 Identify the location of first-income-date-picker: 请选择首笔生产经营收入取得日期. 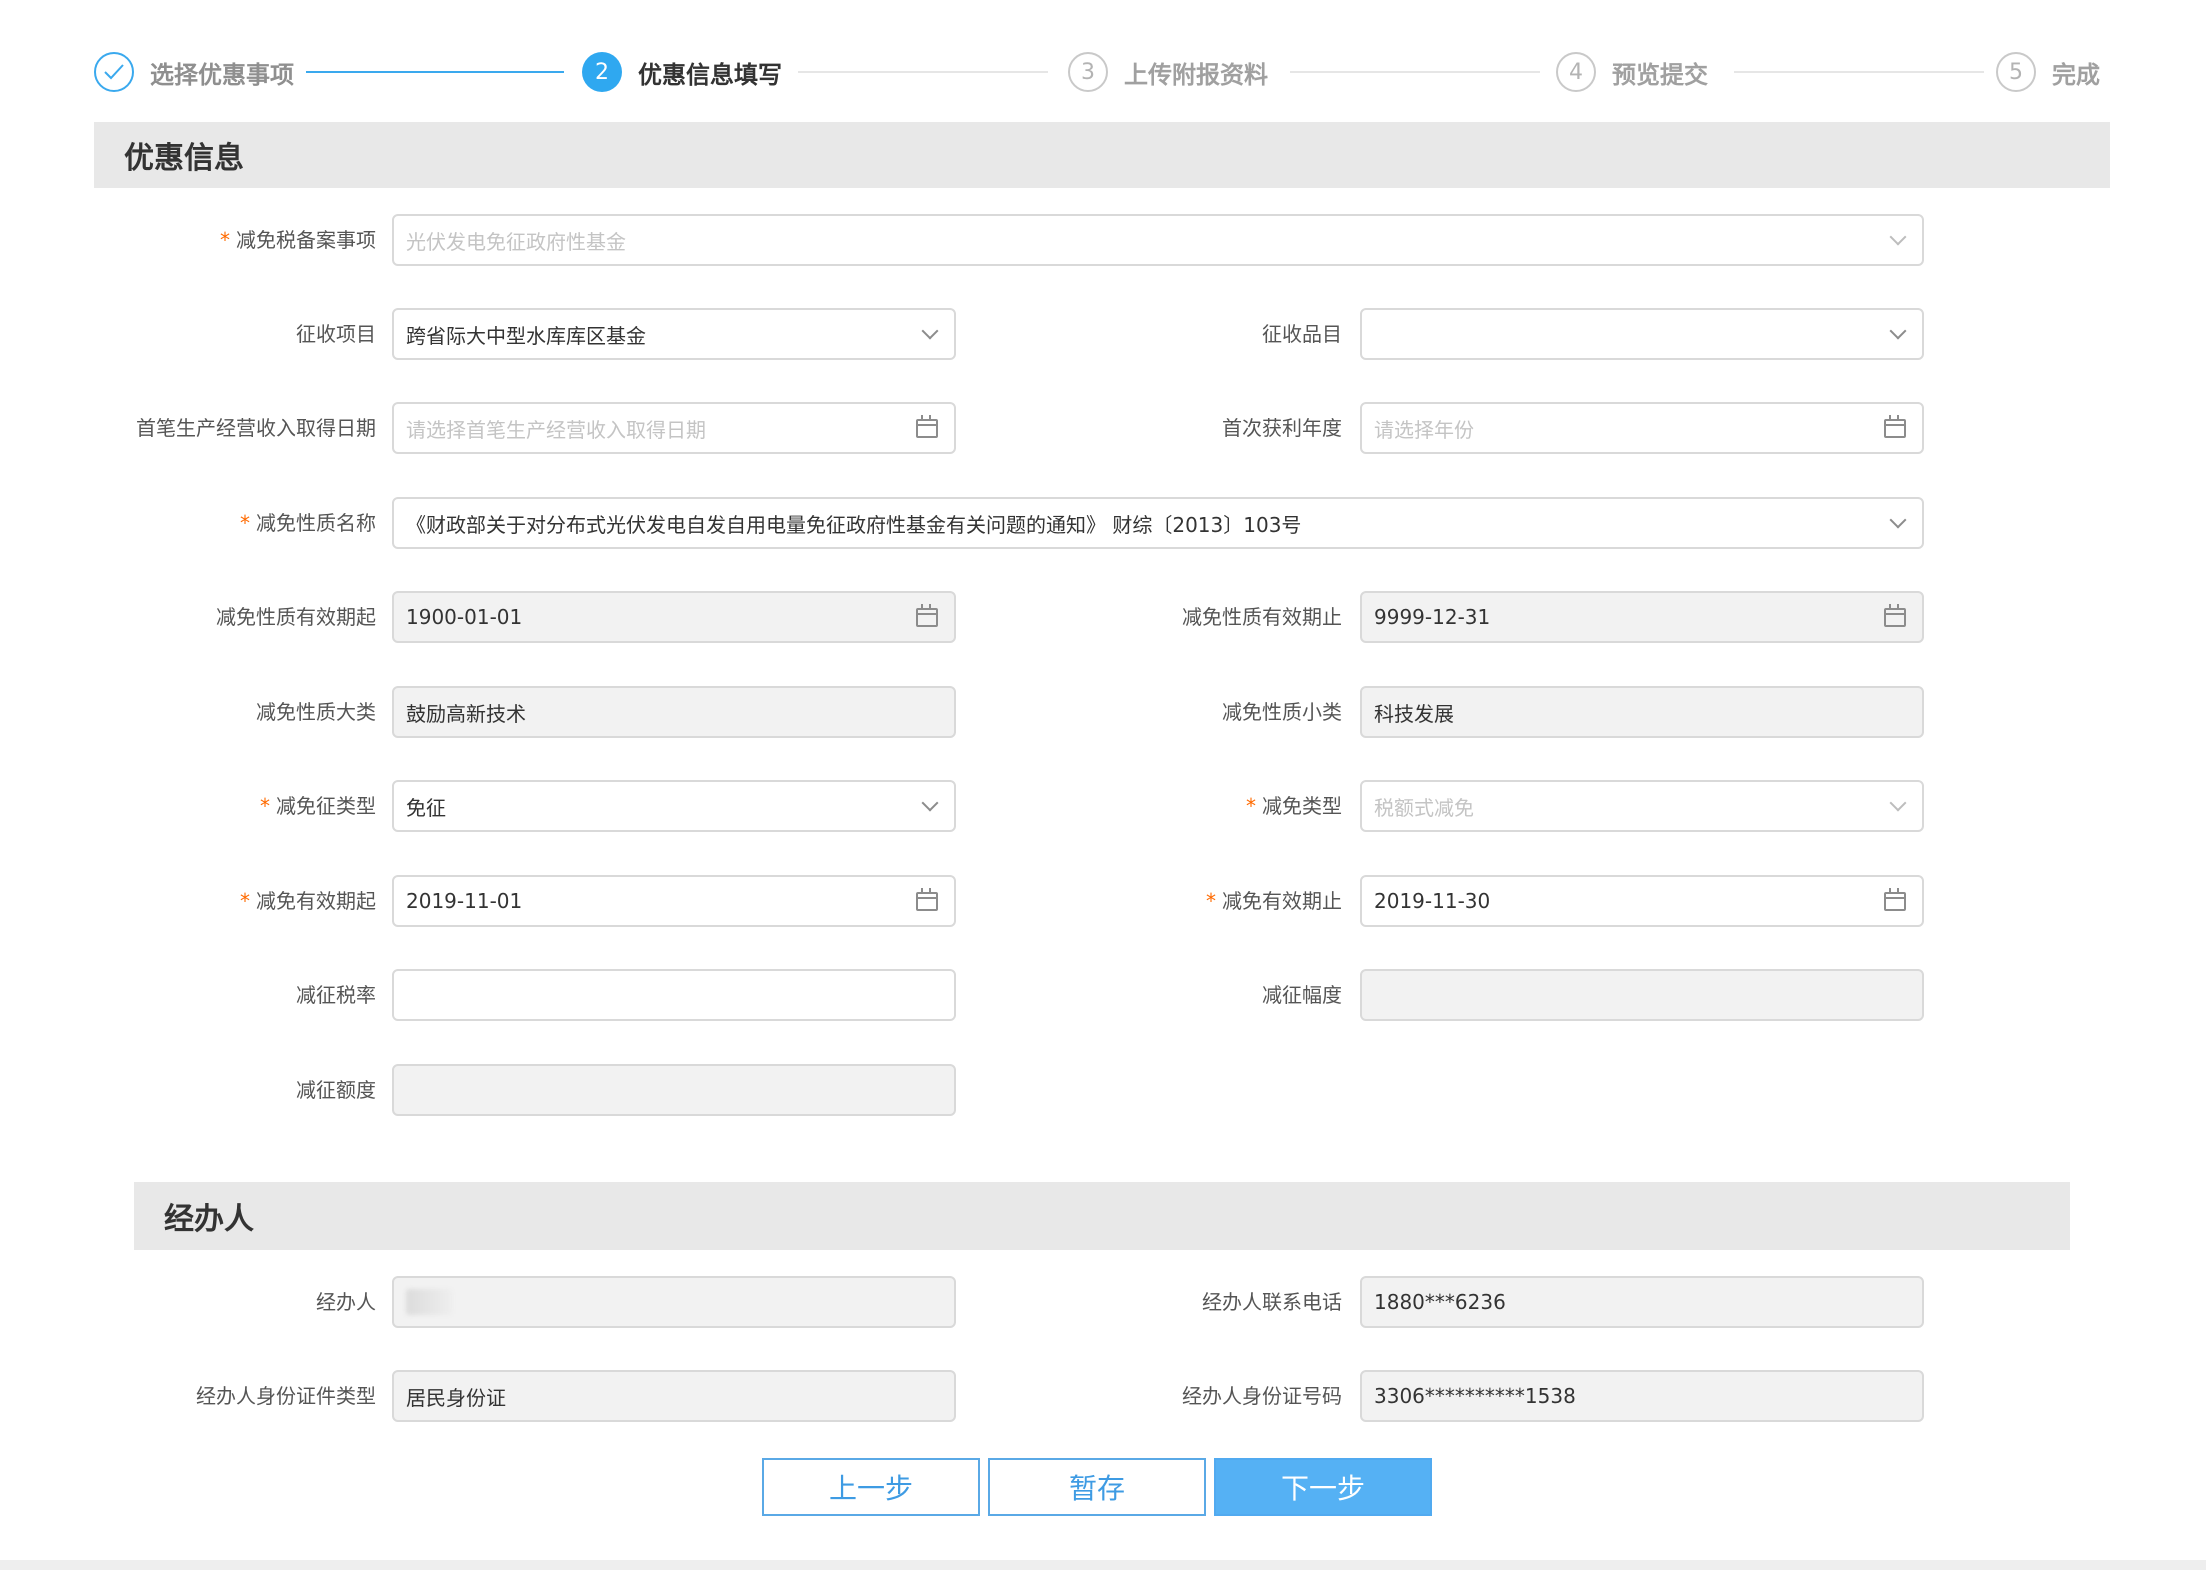
(674, 428).